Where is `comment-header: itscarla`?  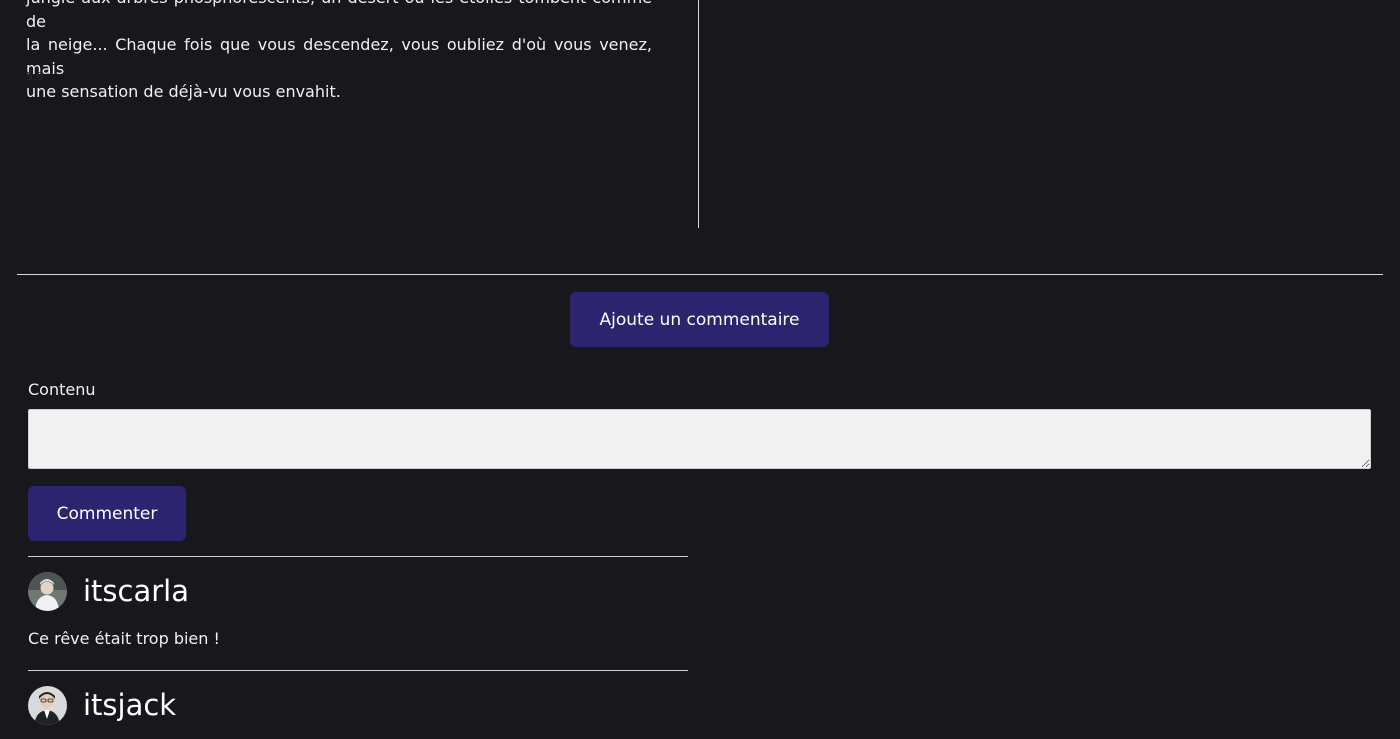 comment-header: itscarla is located at coordinates (108, 591).